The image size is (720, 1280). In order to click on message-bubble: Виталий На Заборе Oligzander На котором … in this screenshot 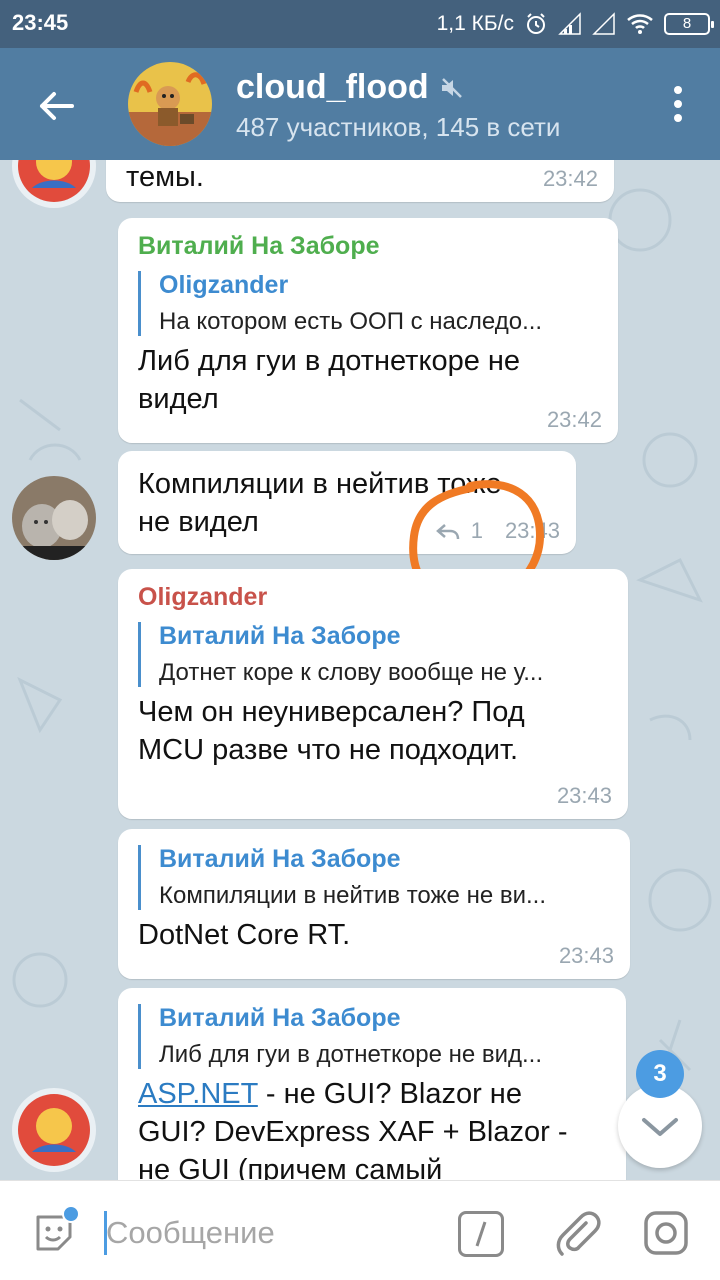, I will do `click(368, 330)`.